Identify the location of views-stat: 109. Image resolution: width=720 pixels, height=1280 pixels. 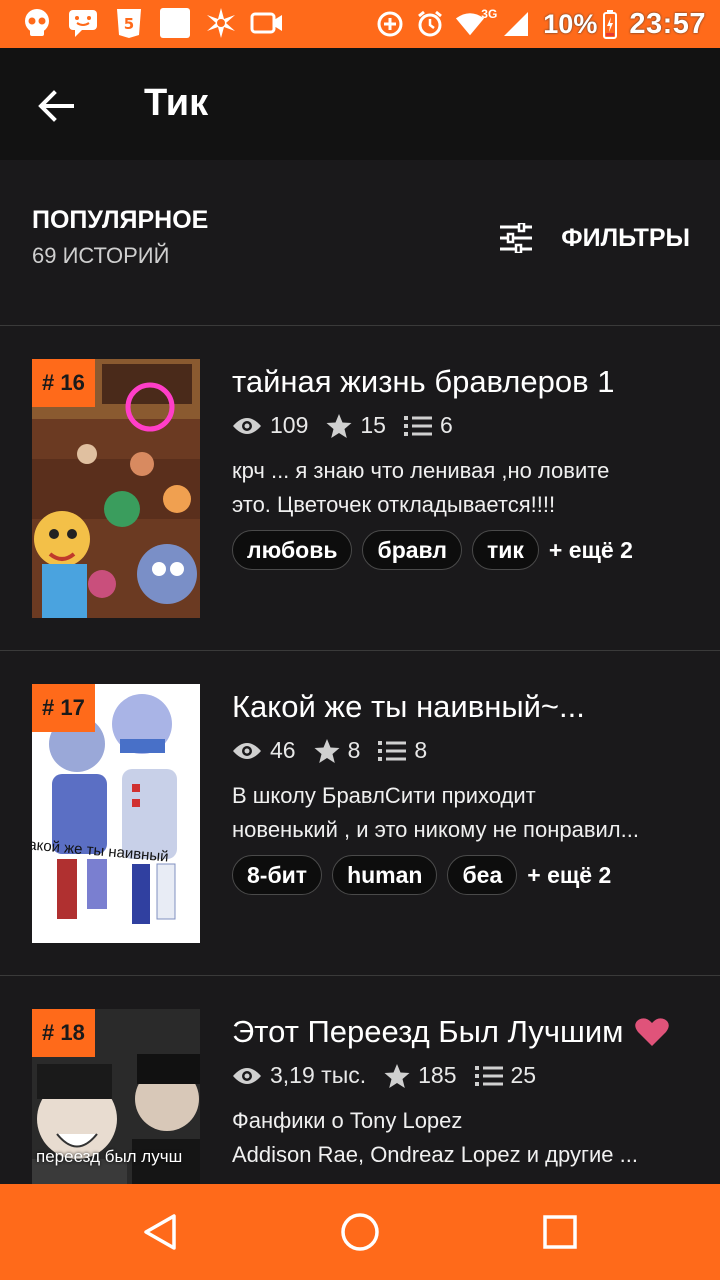
(270, 425).